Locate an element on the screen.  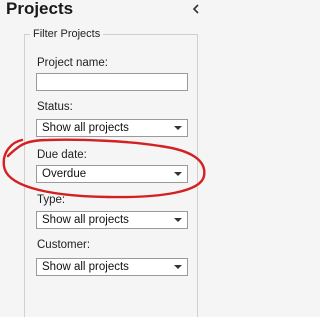
project-name-input is located at coordinates (112, 82).